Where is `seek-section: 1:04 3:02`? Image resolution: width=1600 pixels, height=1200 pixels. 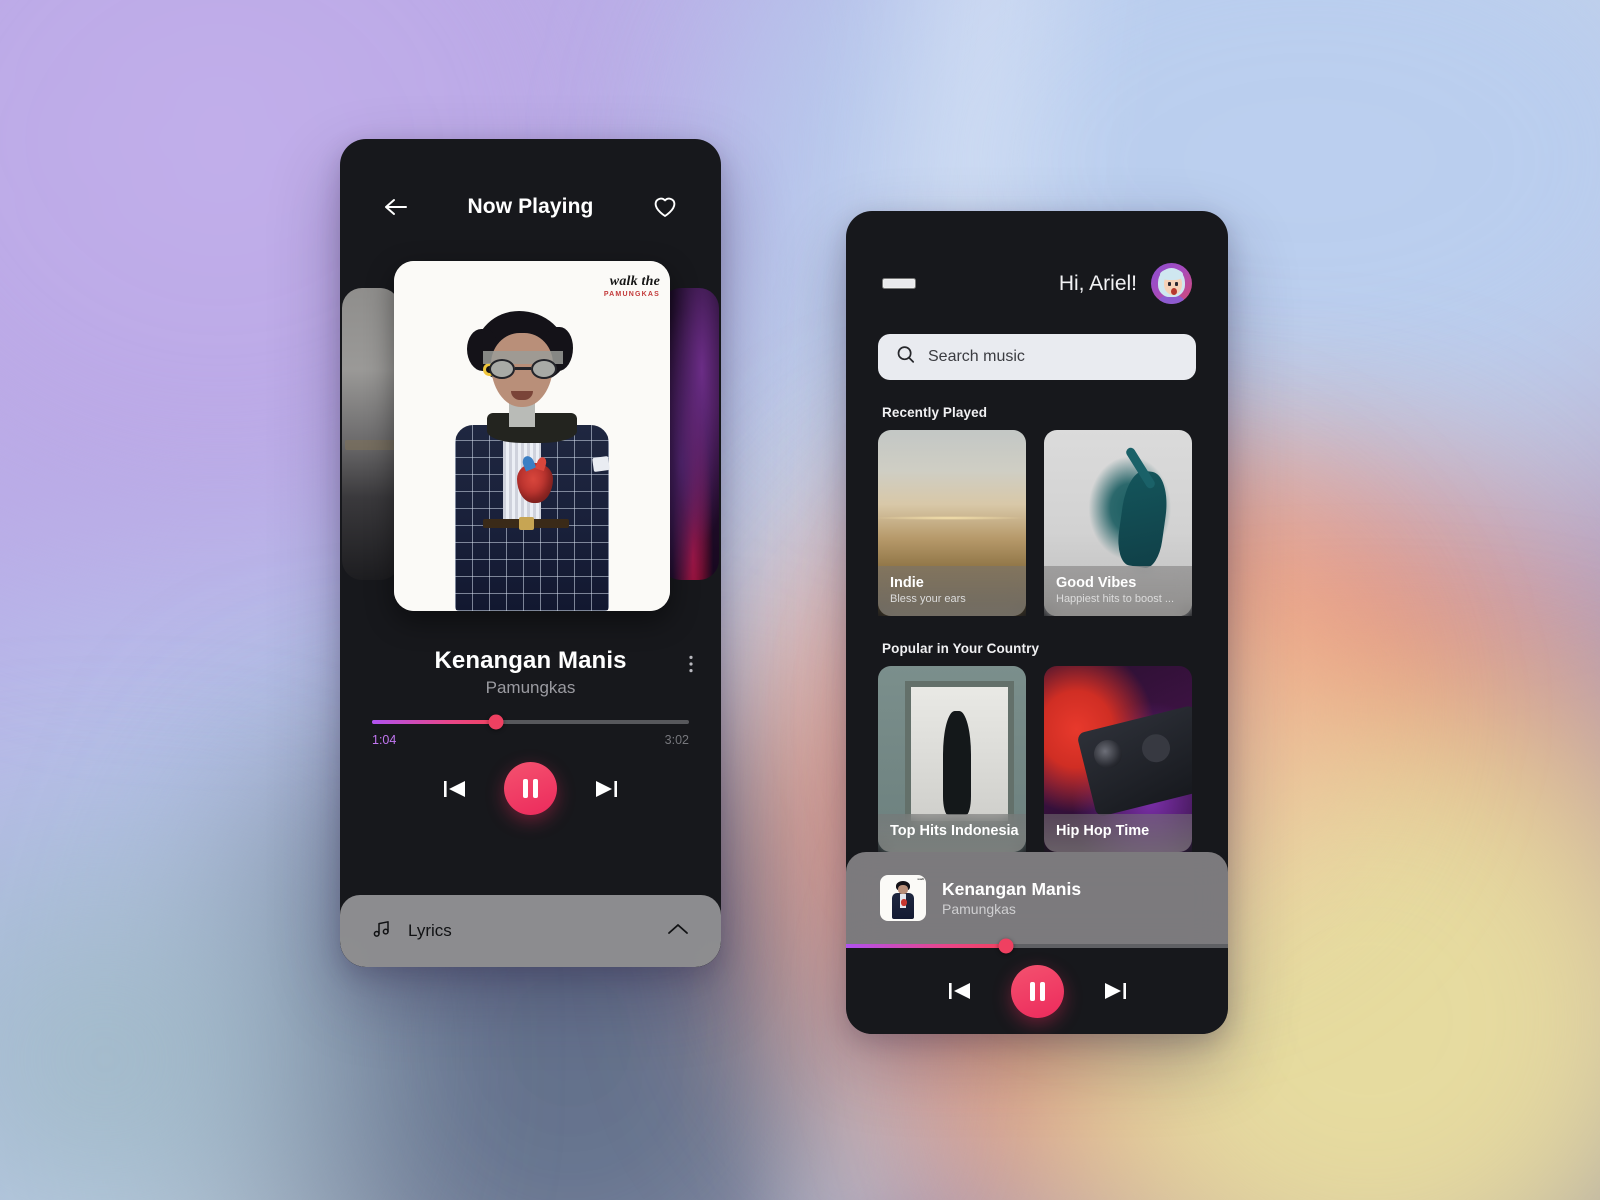 seek-section: 1:04 3:02 is located at coordinates (530, 730).